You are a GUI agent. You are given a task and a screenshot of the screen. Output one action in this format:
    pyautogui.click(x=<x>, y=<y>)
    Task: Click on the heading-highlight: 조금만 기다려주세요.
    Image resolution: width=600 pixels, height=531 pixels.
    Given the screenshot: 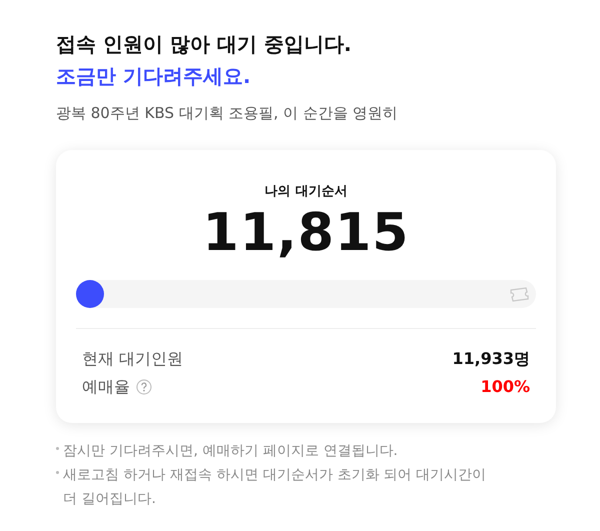 What is the action you would take?
    pyautogui.click(x=154, y=76)
    